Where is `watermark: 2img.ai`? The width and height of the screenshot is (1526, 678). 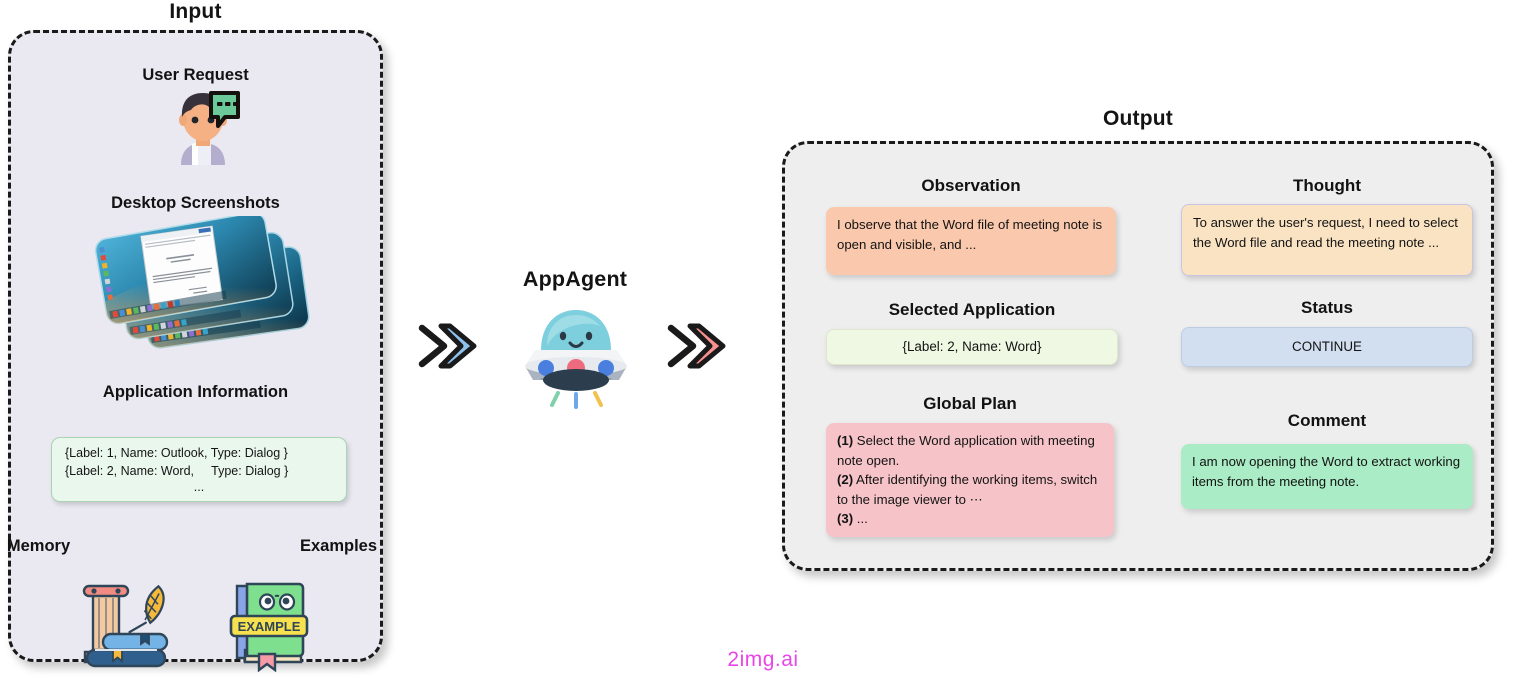 watermark: 2img.ai is located at coordinates (763, 659).